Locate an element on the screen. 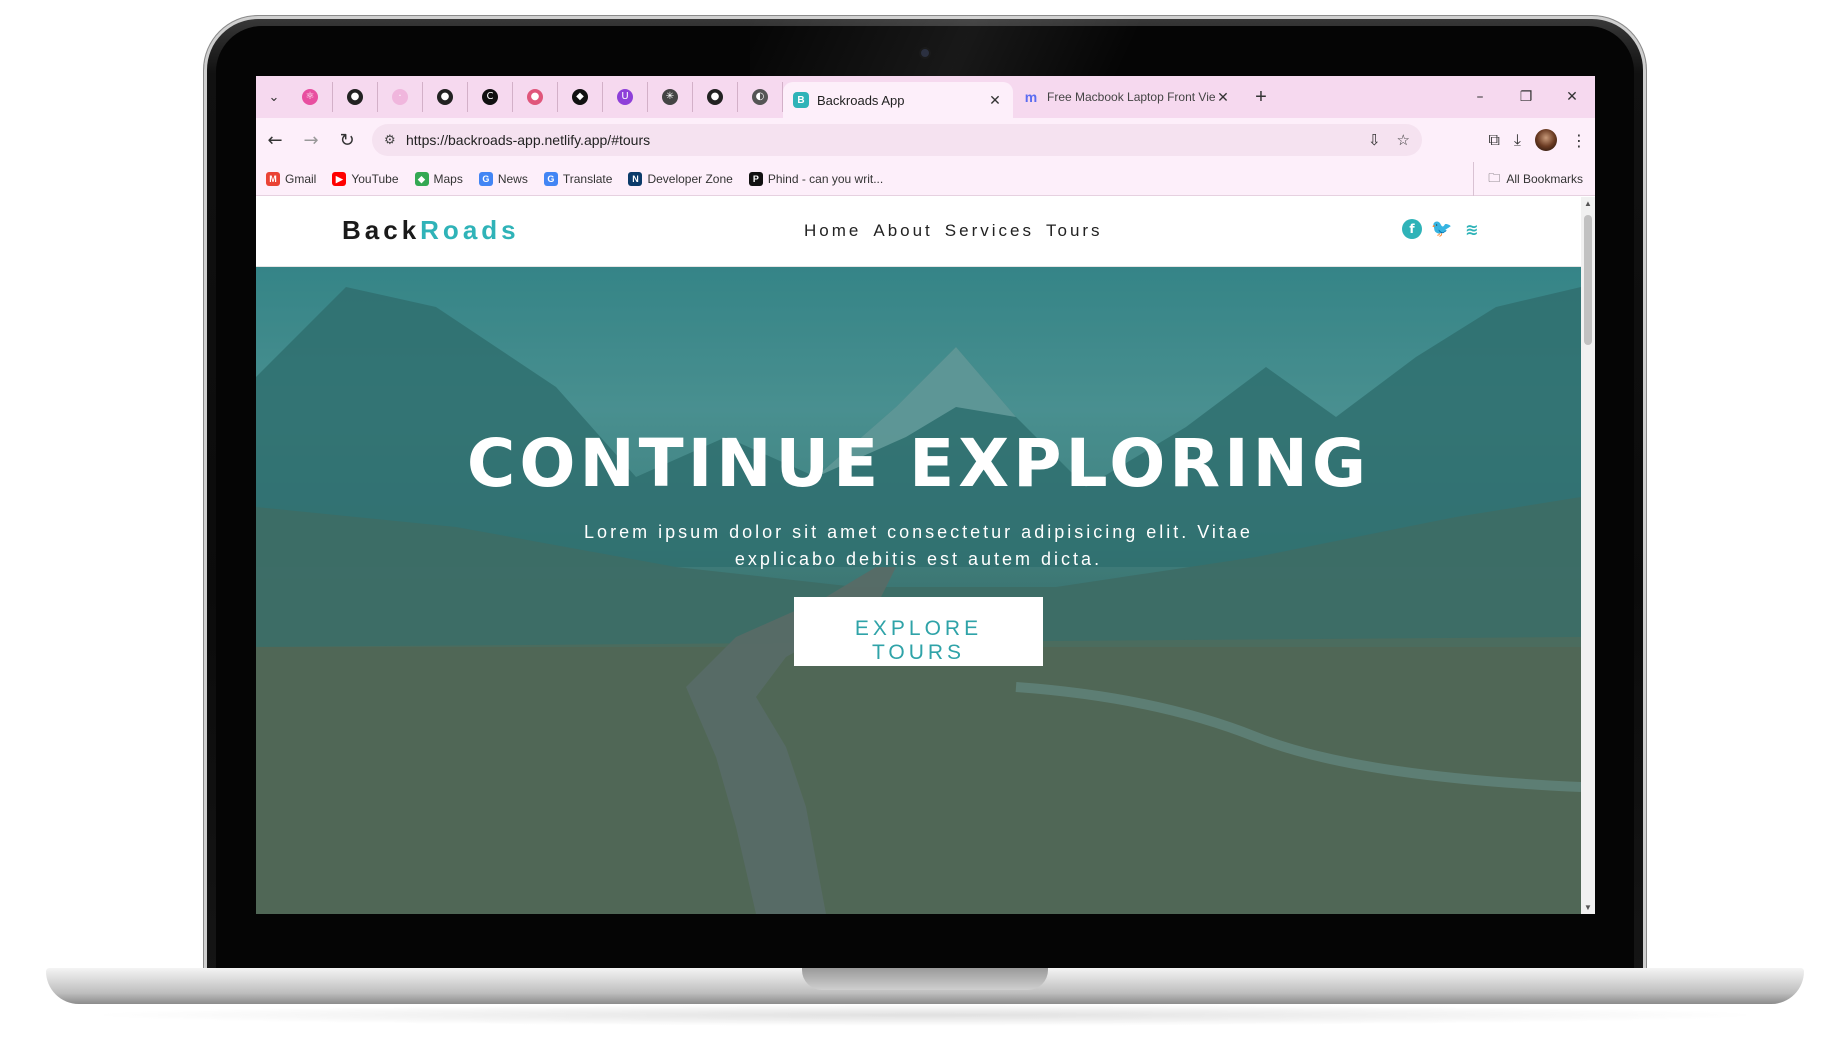 The height and width of the screenshot is (1050, 1830). openai-icon: ✳ is located at coordinates (670, 97).